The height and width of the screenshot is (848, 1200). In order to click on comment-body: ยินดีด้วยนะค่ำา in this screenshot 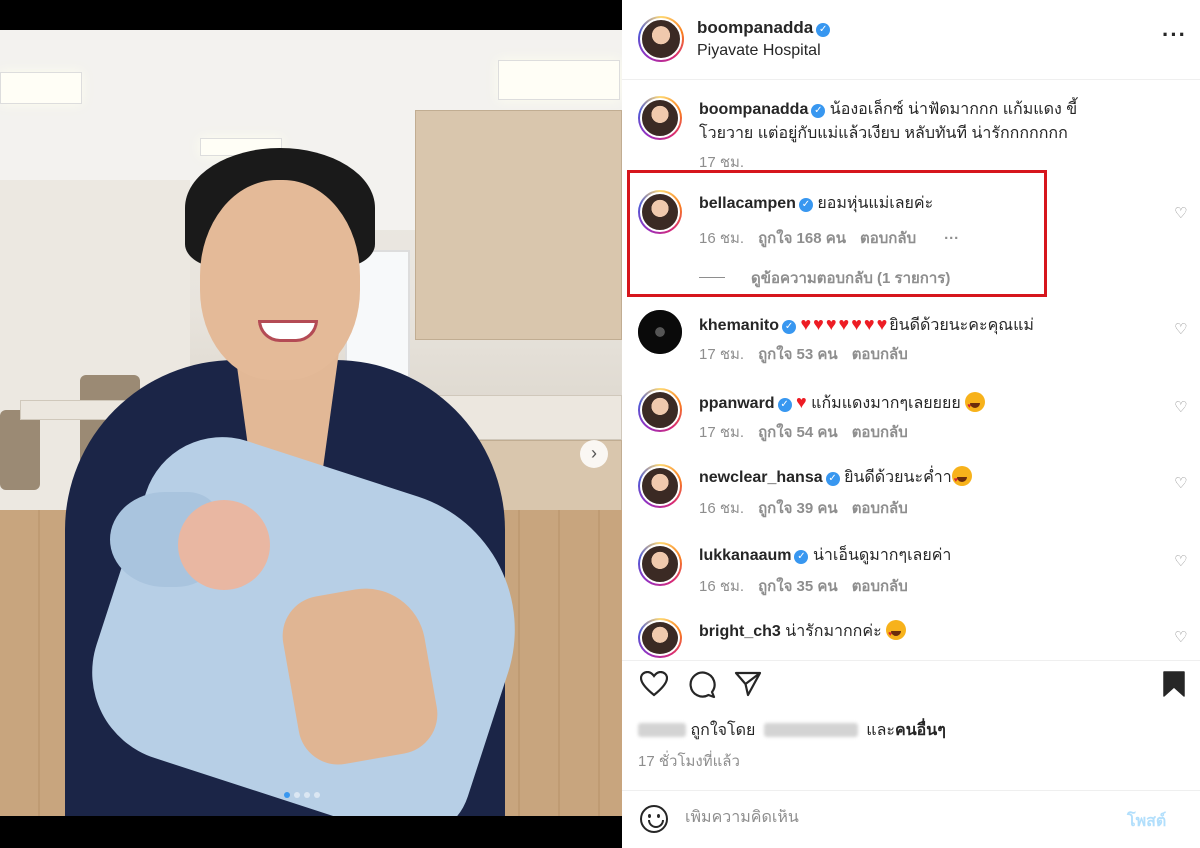, I will do `click(898, 477)`.